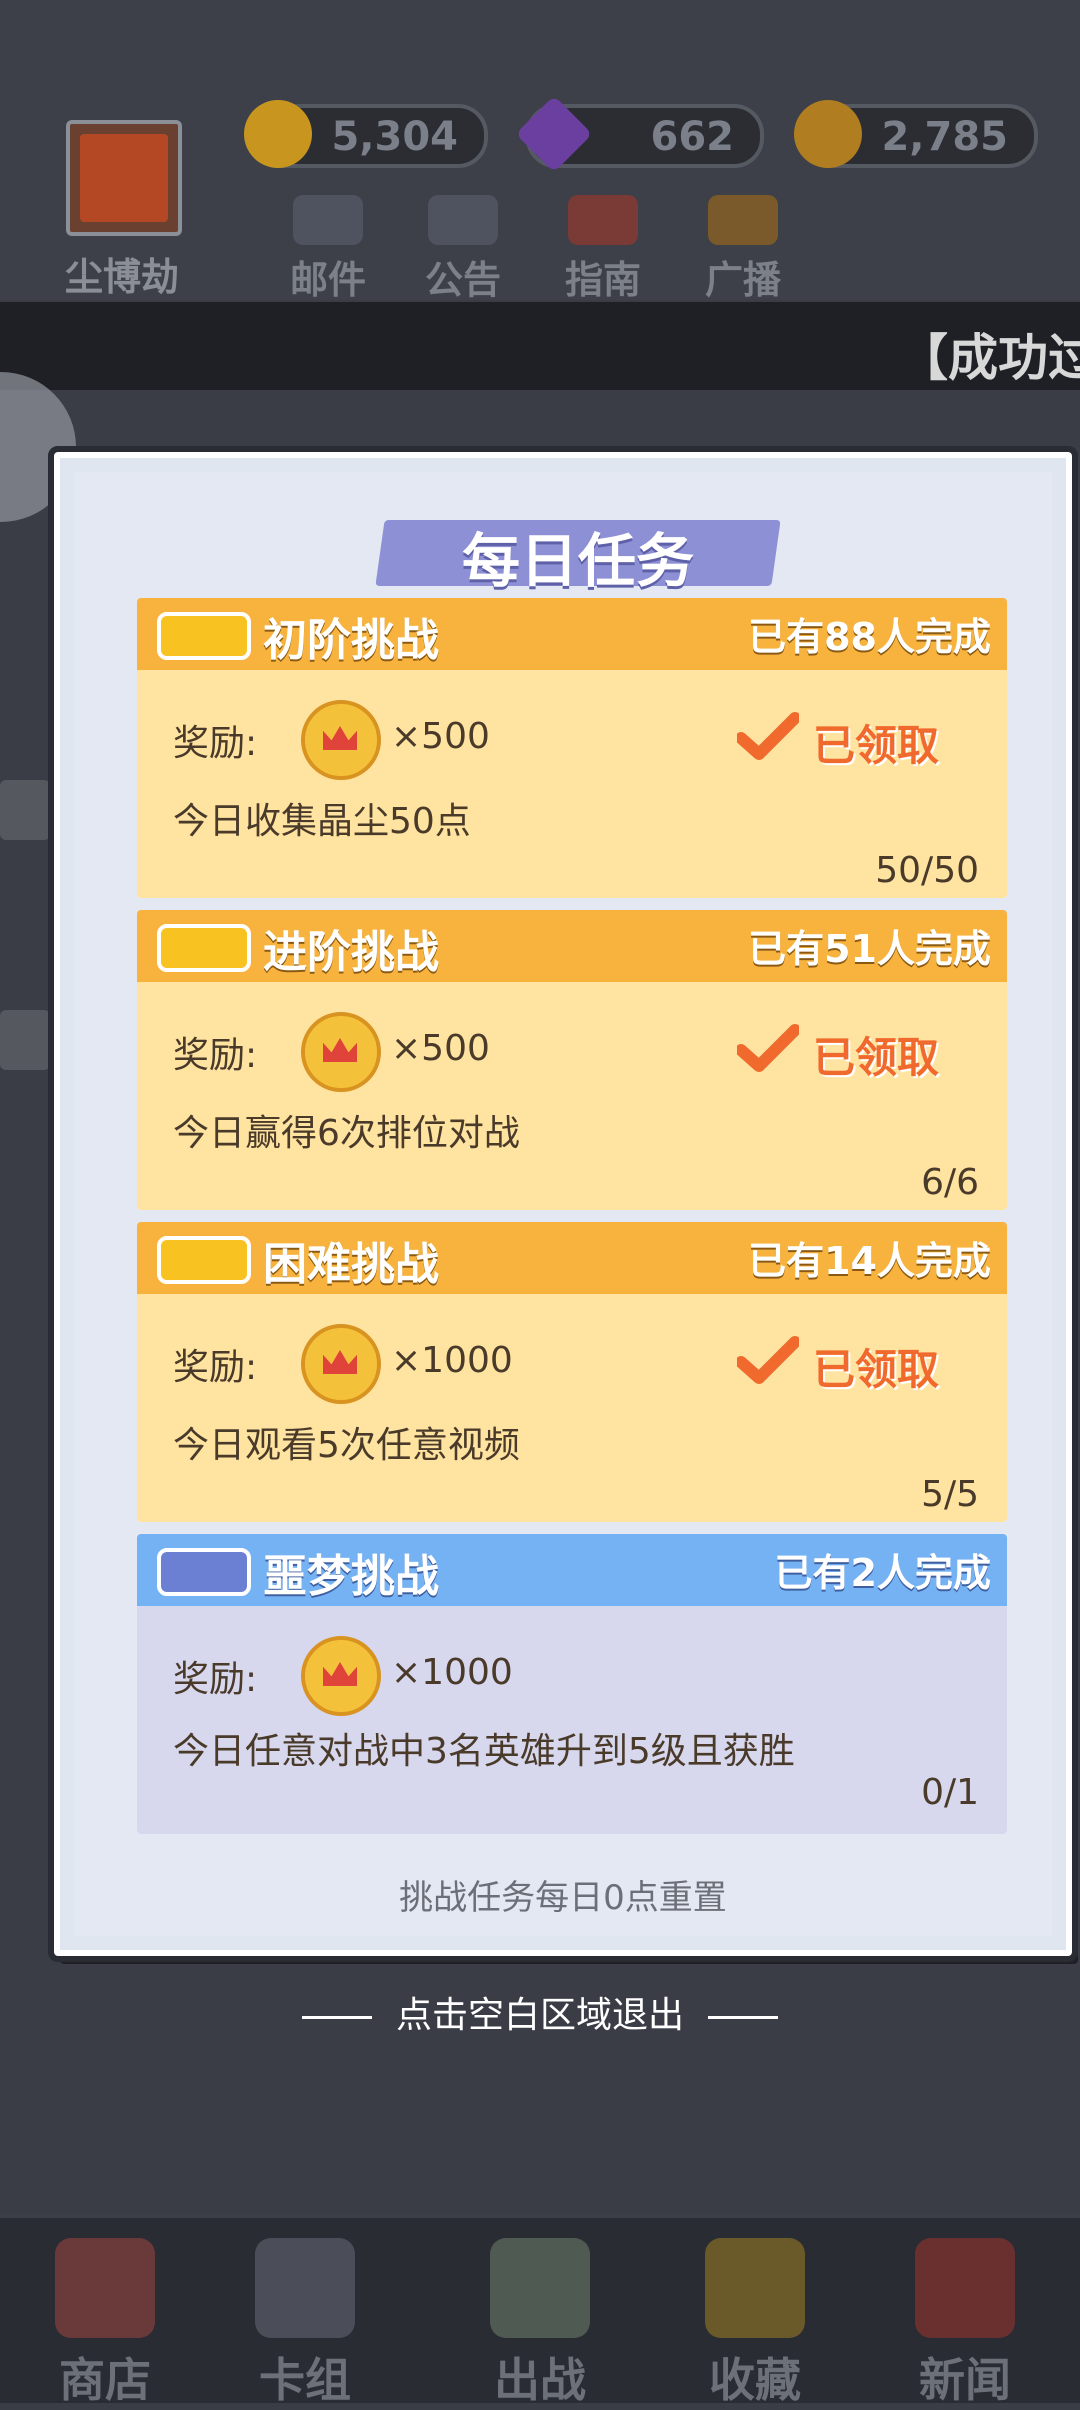  I want to click on reset-note: 挑战任务每日0点重置, so click(563, 1898).